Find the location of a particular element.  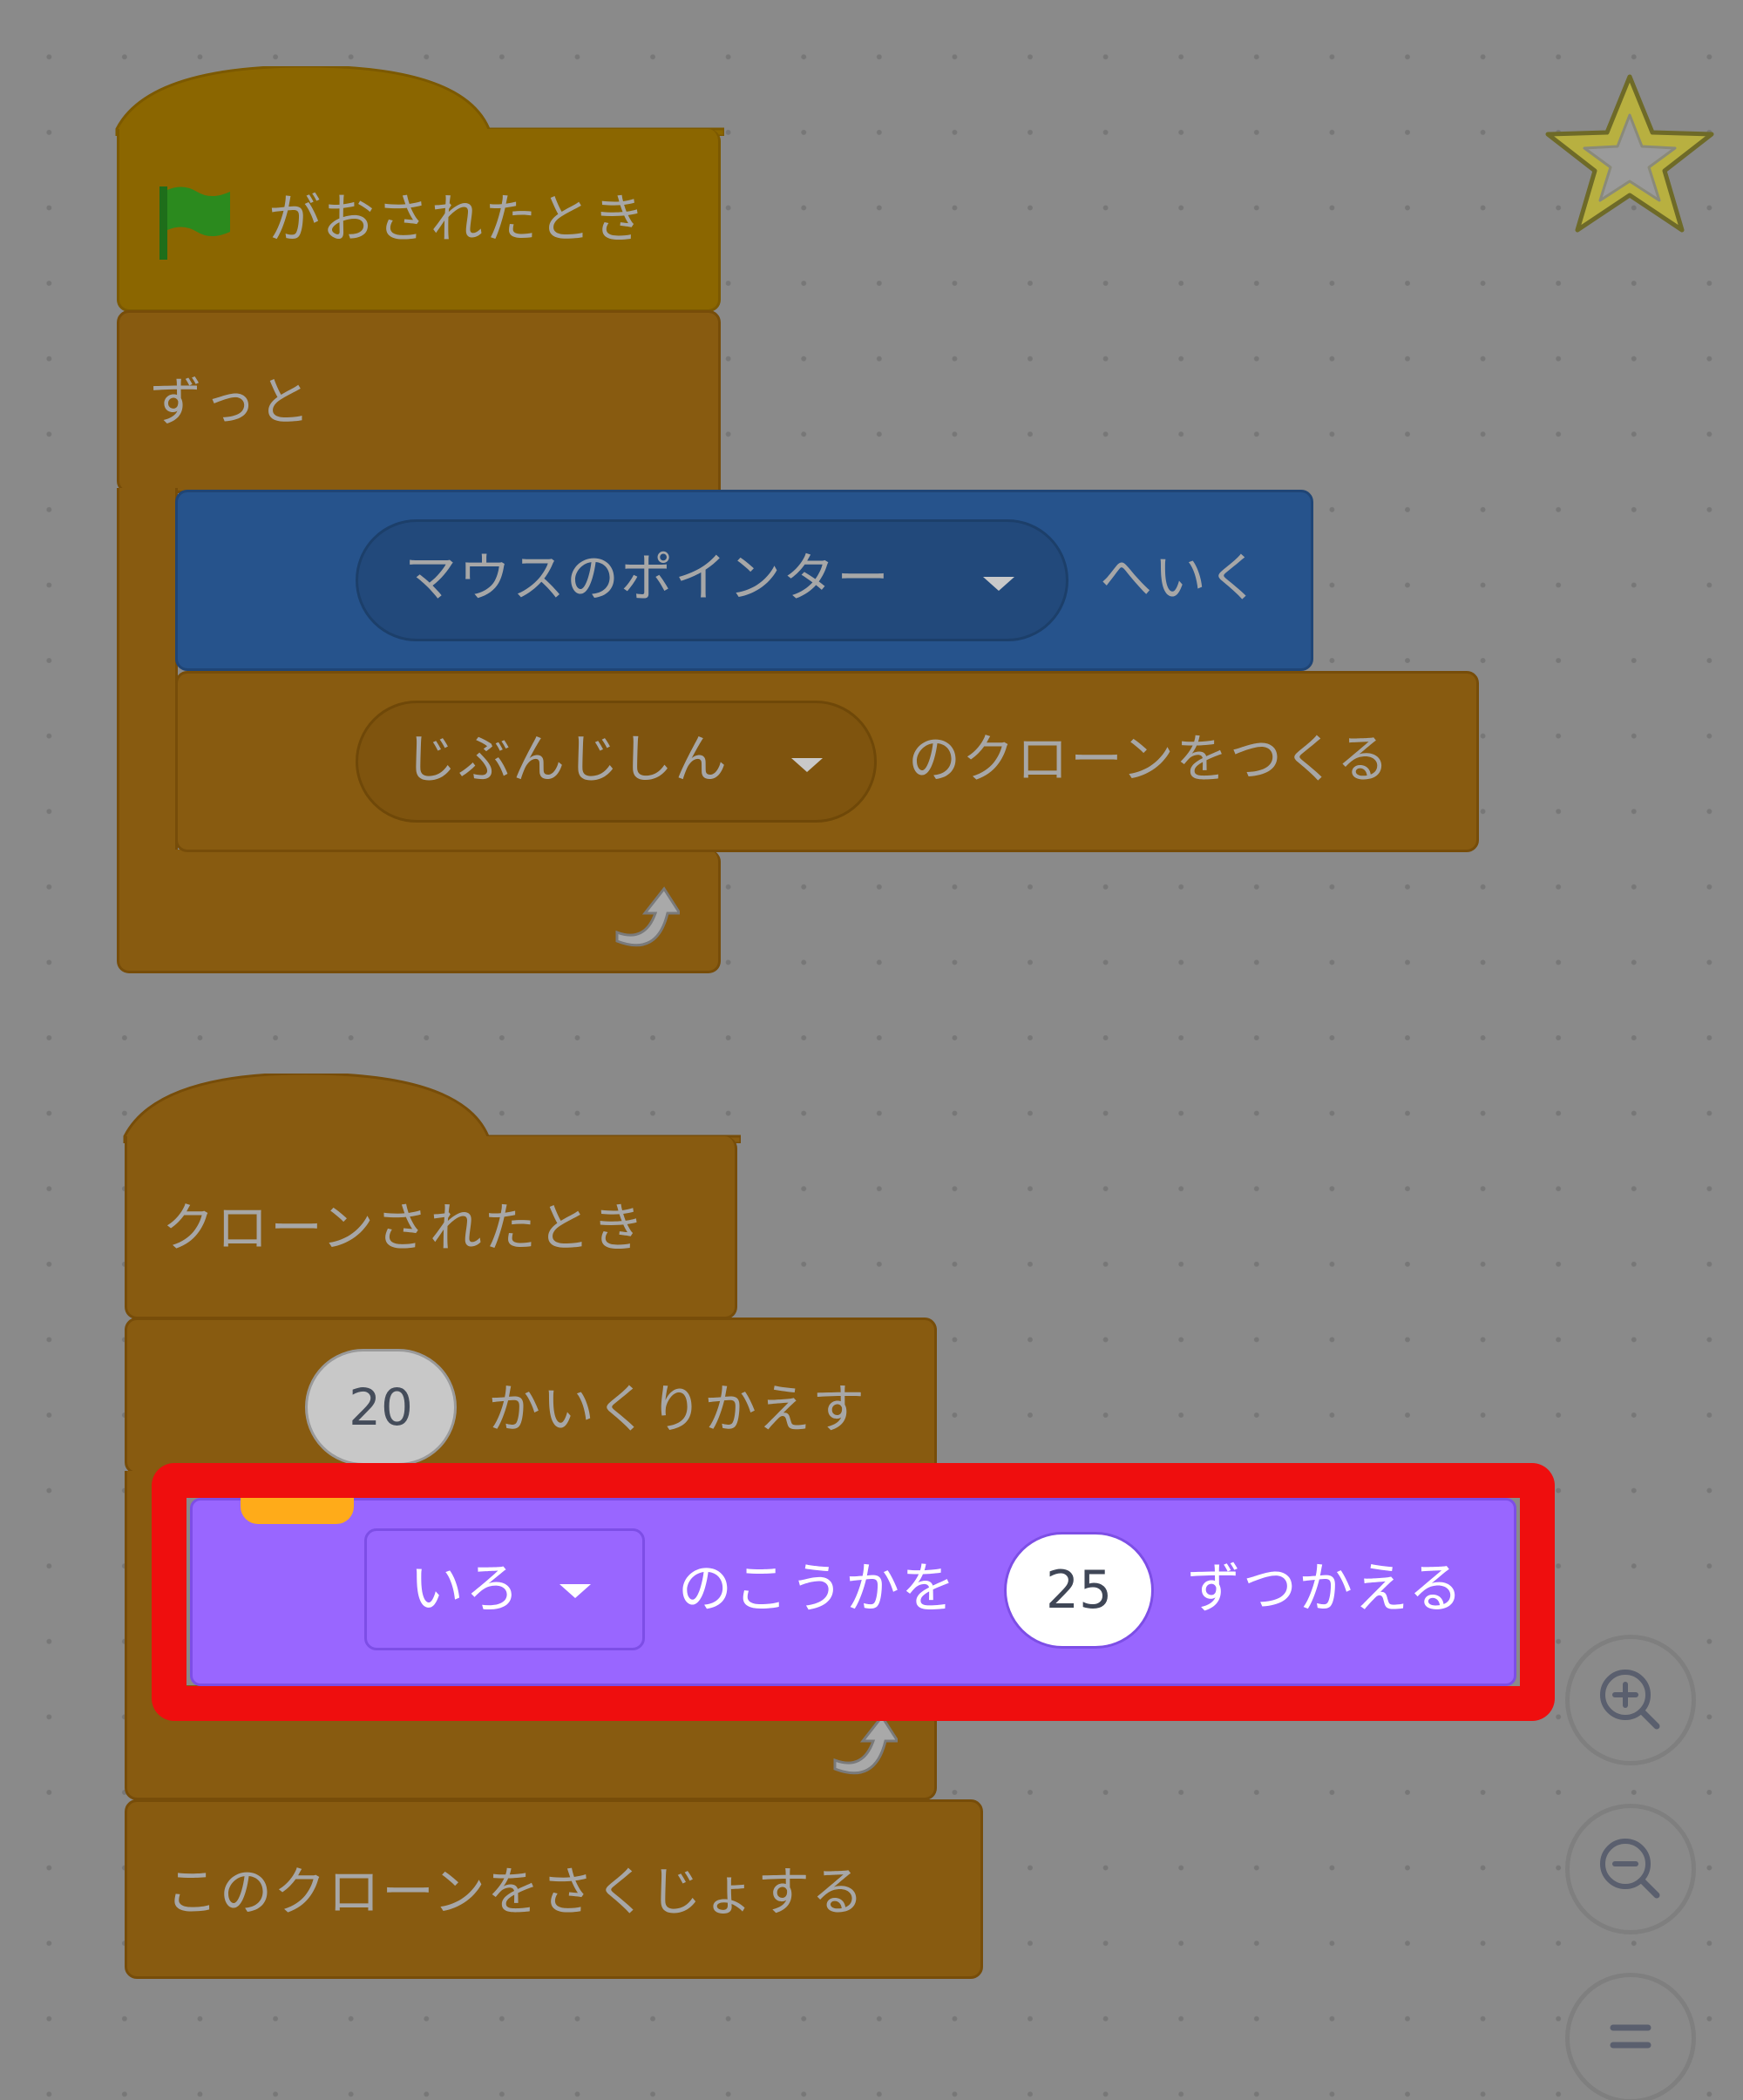

zoom-in-button is located at coordinates (1631, 1700).